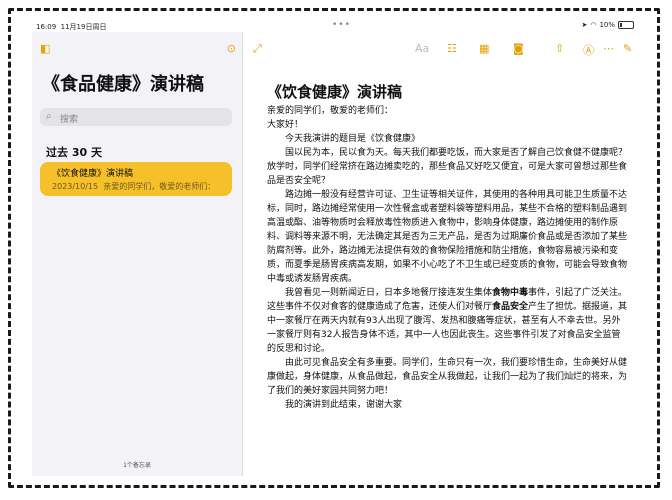  I want to click on wifi-icon: ◠, so click(593, 25).